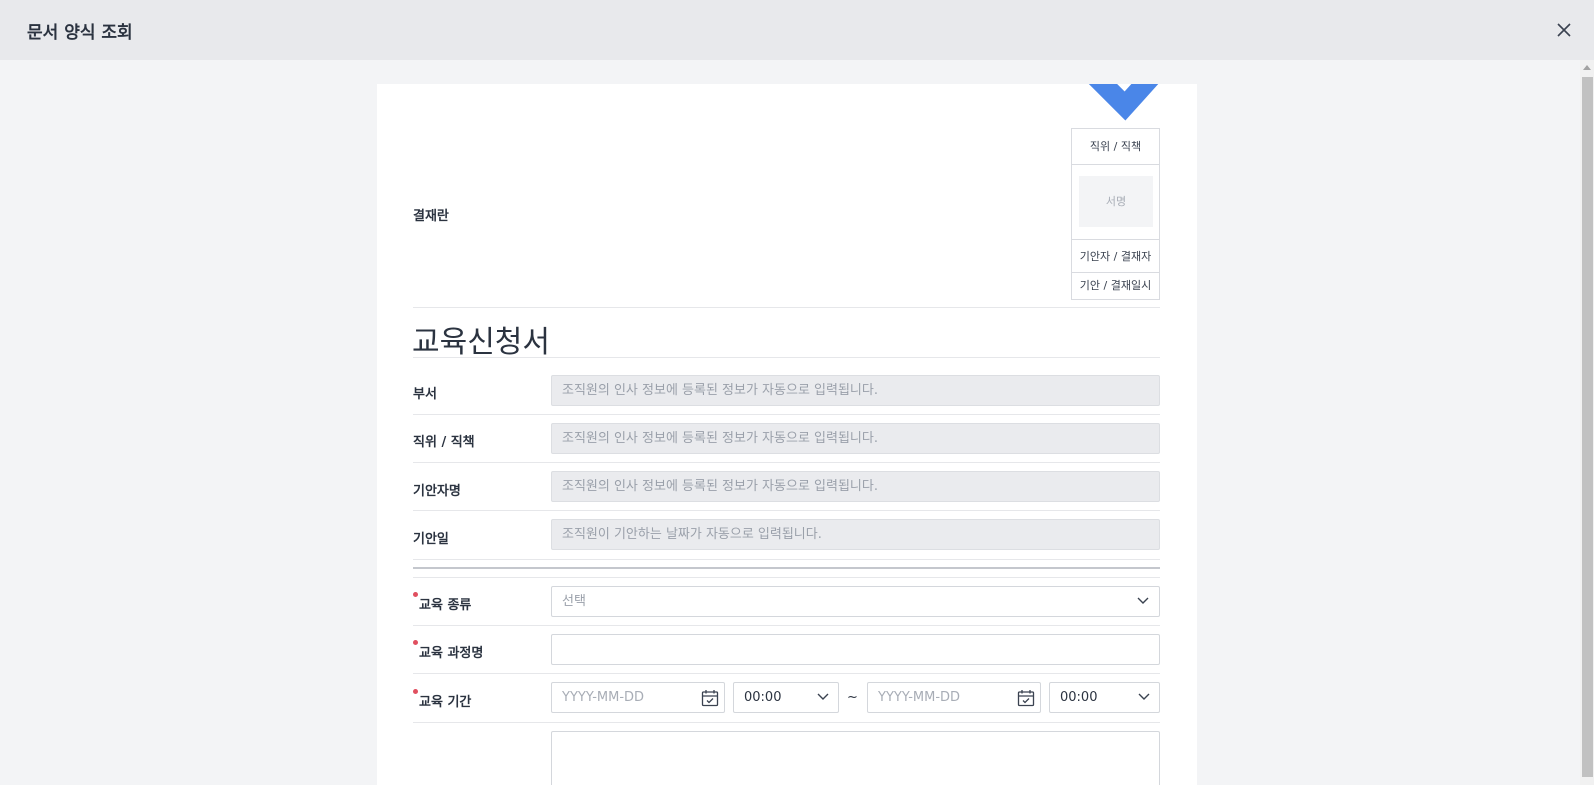 The height and width of the screenshot is (785, 1594). What do you see at coordinates (445, 702) in the screenshot?
I see `education-period-label: 교육 기간` at bounding box center [445, 702].